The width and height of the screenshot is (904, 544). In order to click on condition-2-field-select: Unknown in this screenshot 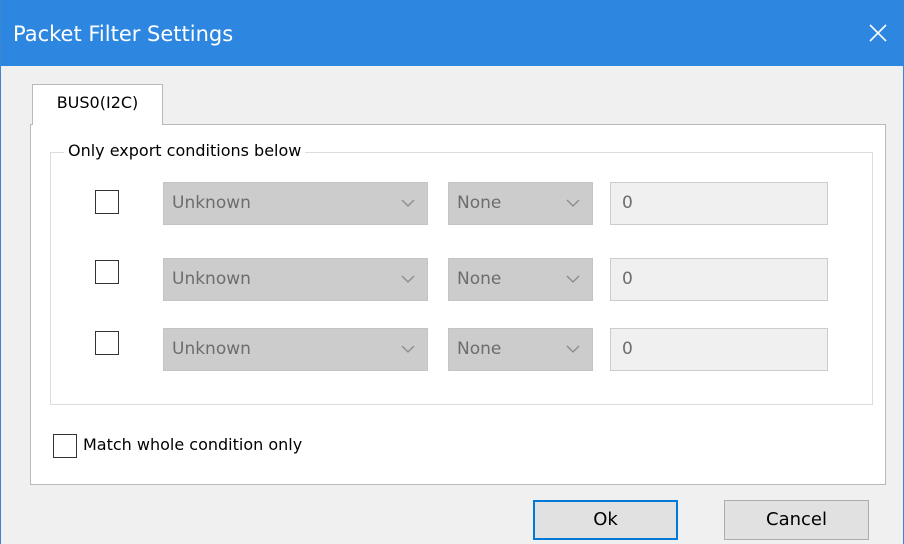, I will do `click(295, 279)`.